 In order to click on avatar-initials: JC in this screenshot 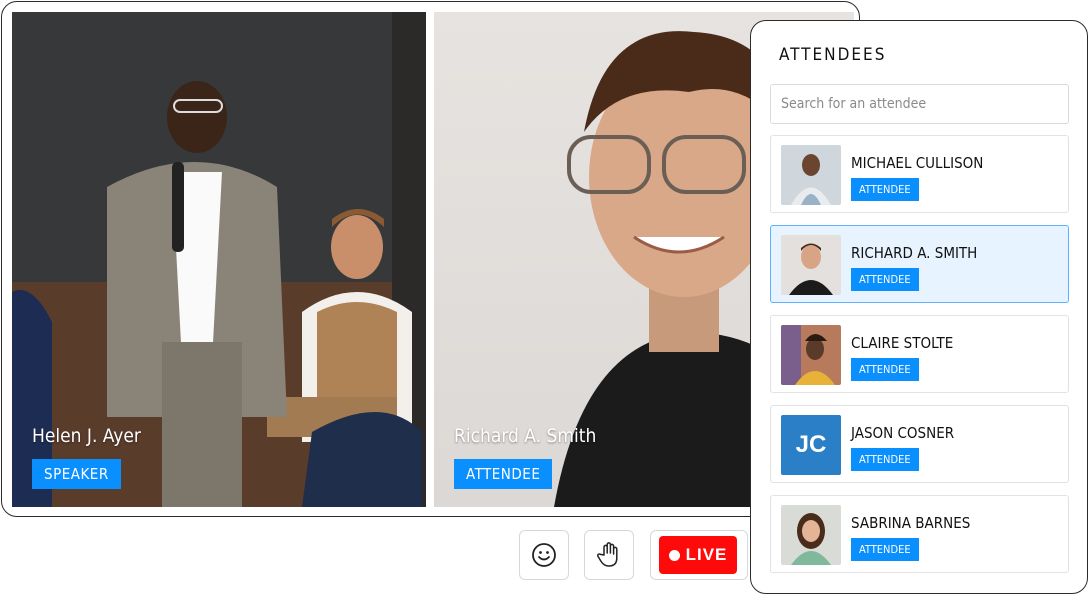, I will do `click(811, 445)`.